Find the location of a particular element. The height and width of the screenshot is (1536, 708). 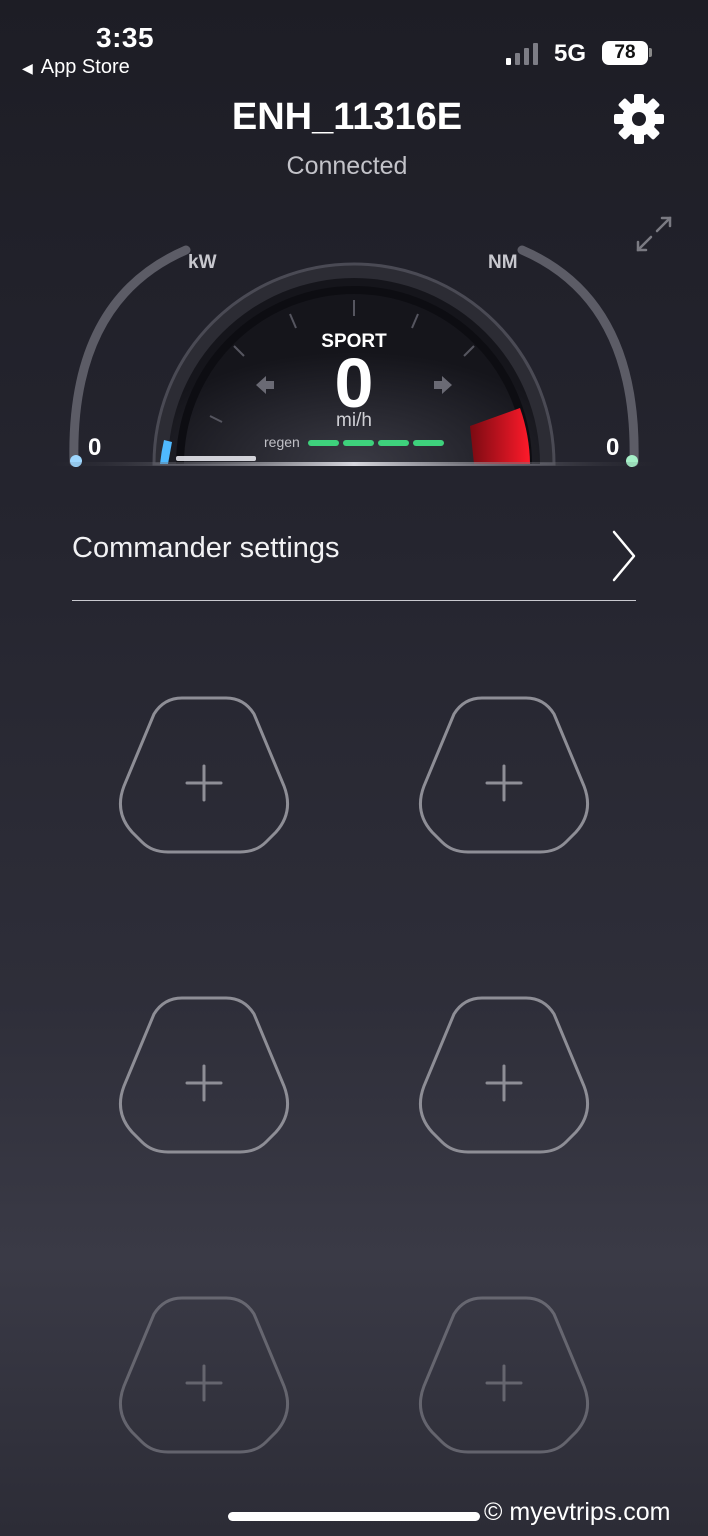

home-indicator is located at coordinates (354, 1516).